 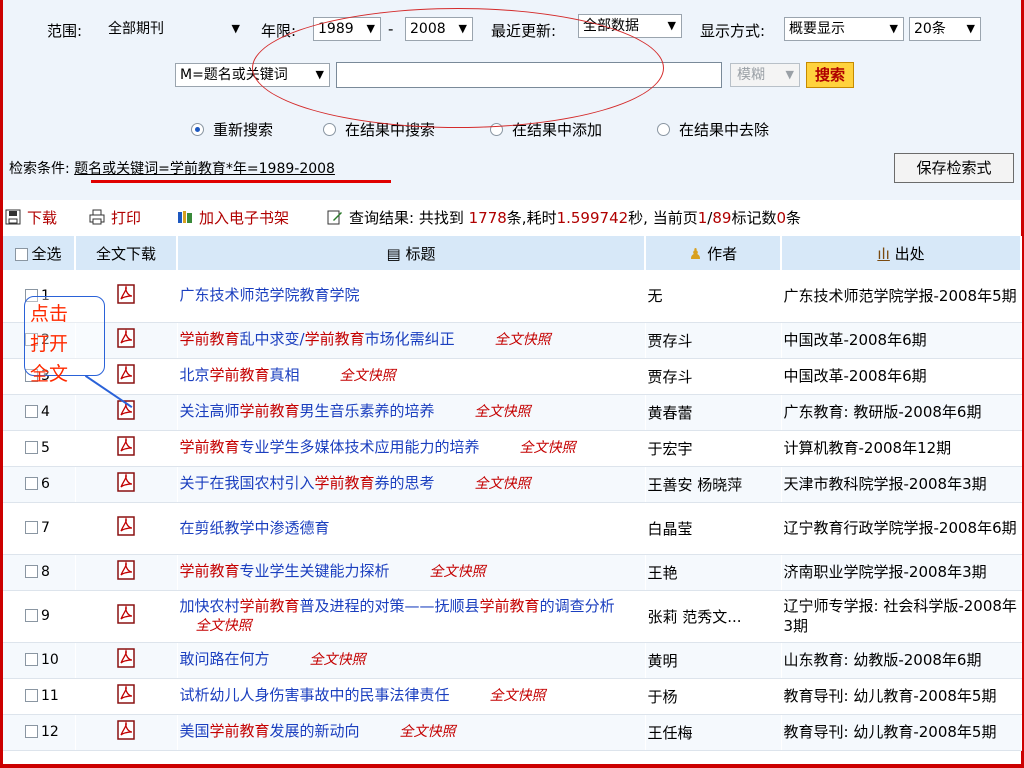 What do you see at coordinates (713, 660) in the screenshot?
I see `author-cell: 黄明` at bounding box center [713, 660].